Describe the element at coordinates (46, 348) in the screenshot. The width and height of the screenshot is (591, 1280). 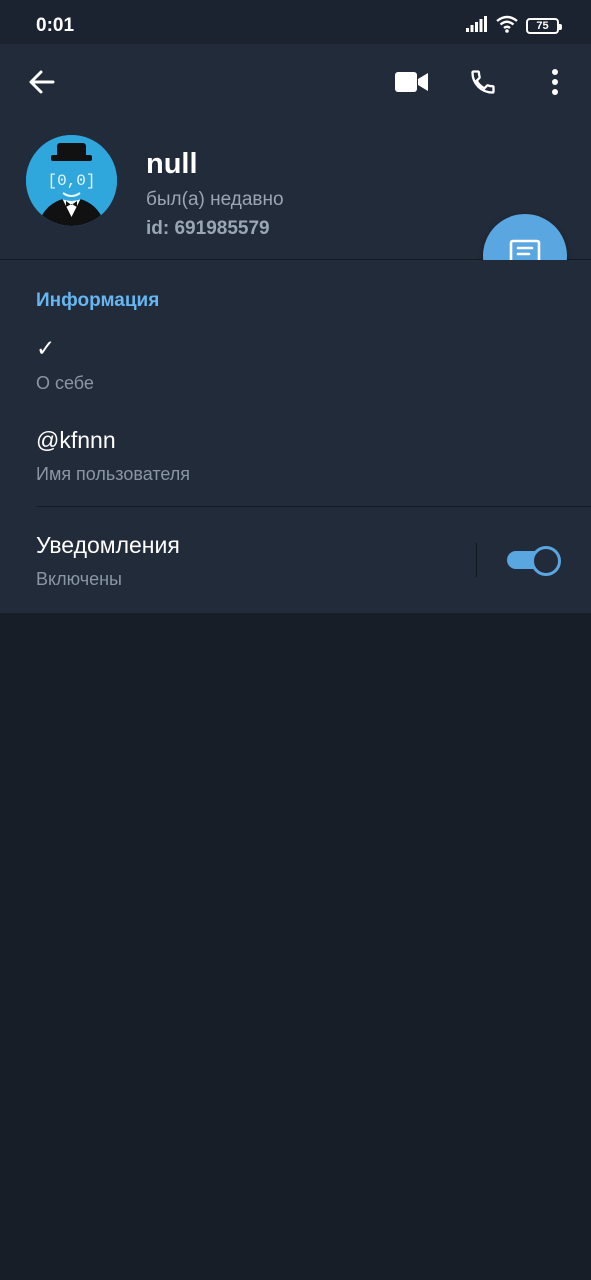
I see `bio-value: ✓` at that location.